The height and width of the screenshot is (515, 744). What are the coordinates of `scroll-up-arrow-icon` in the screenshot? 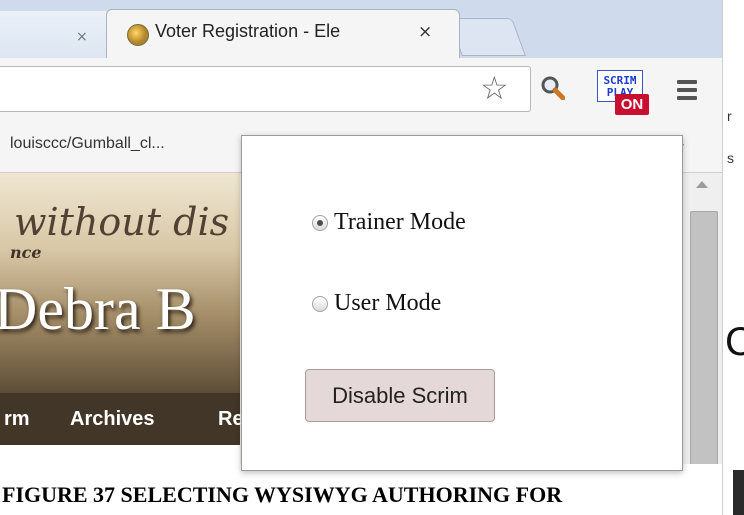 It's located at (702, 184).